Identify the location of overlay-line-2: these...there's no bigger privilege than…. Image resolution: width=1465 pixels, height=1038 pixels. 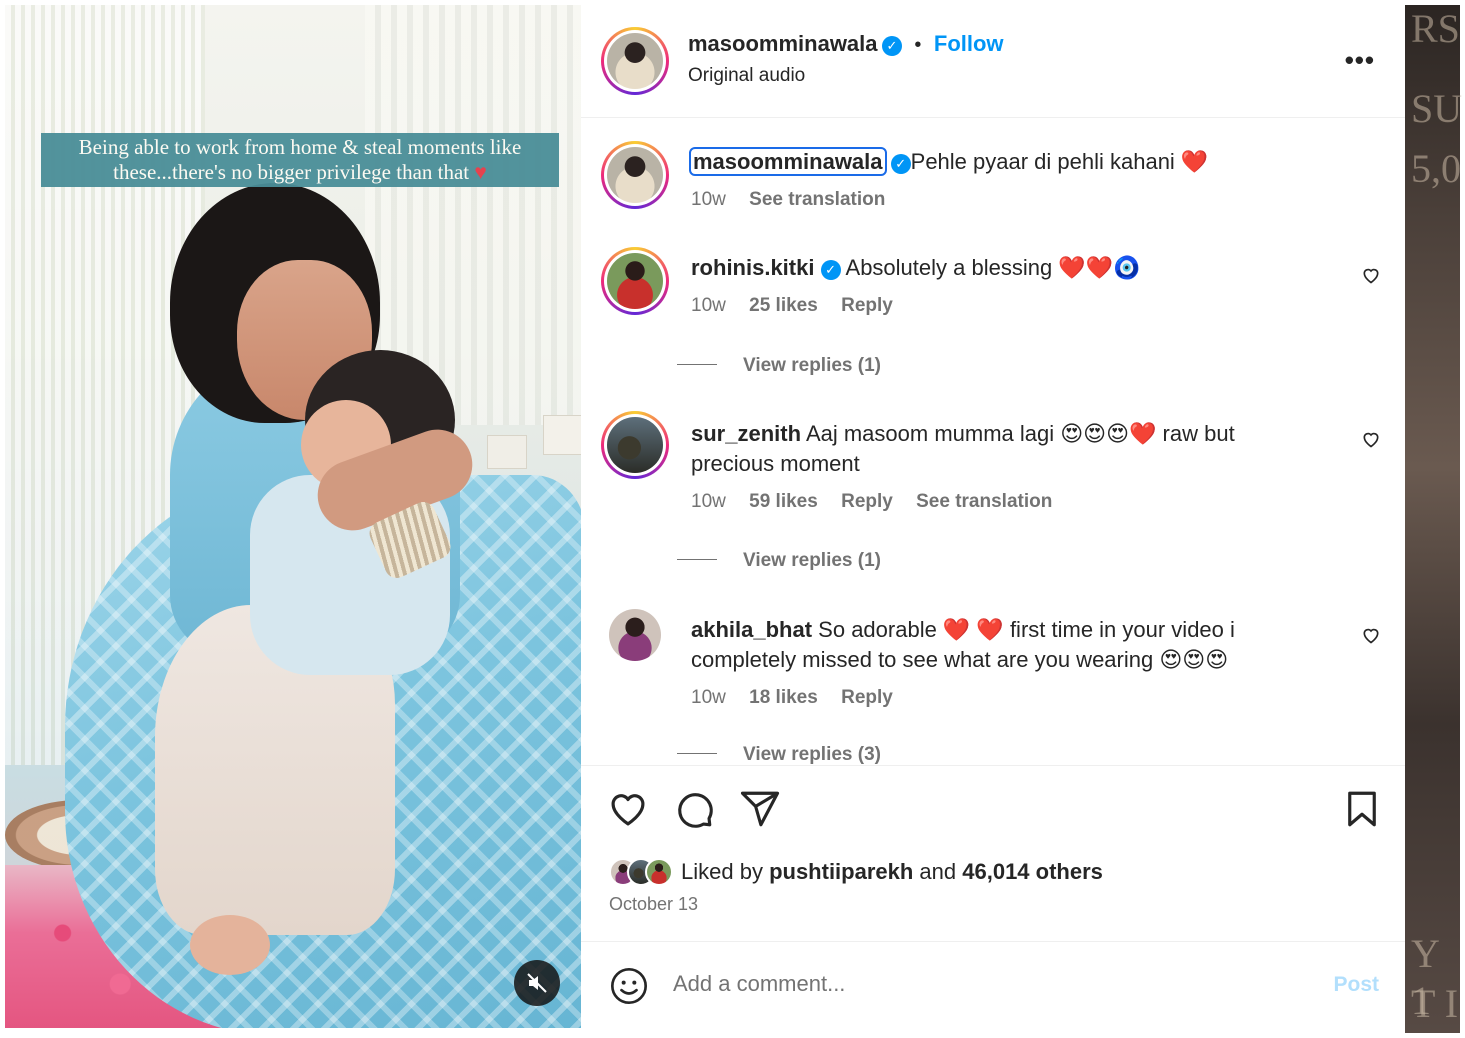
(300, 172).